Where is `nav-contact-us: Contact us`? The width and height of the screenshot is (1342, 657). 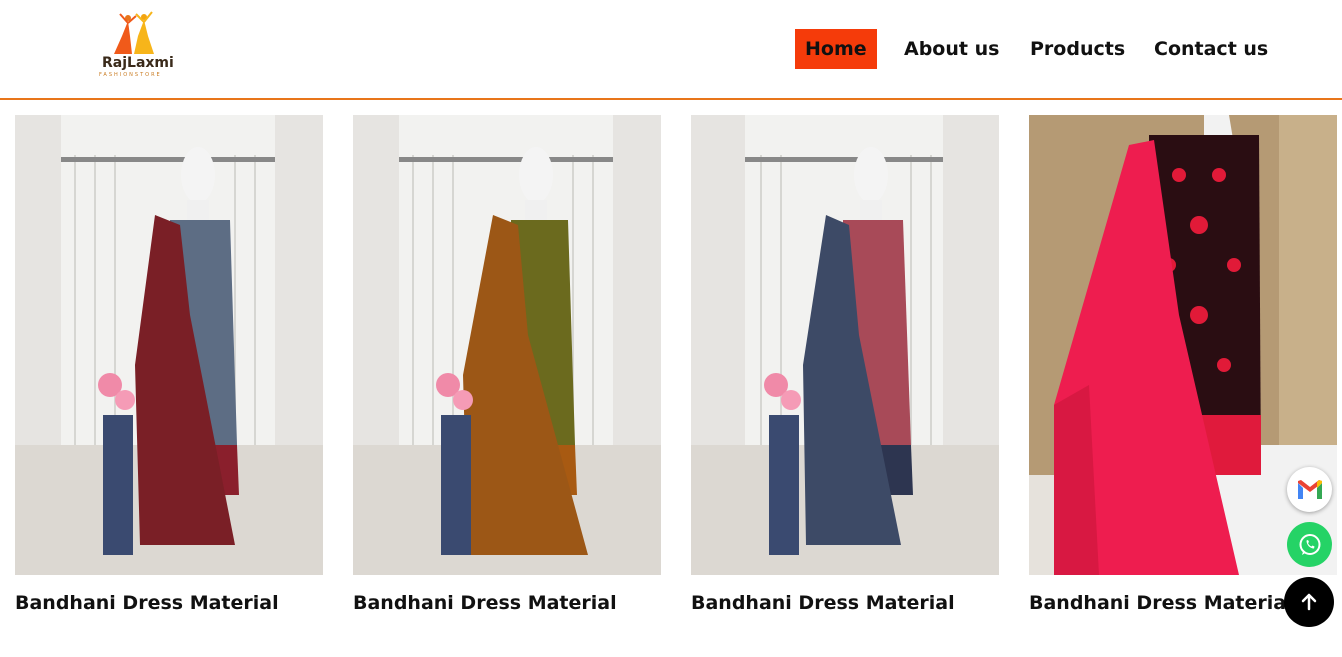
nav-contact-us: Contact us is located at coordinates (1211, 49).